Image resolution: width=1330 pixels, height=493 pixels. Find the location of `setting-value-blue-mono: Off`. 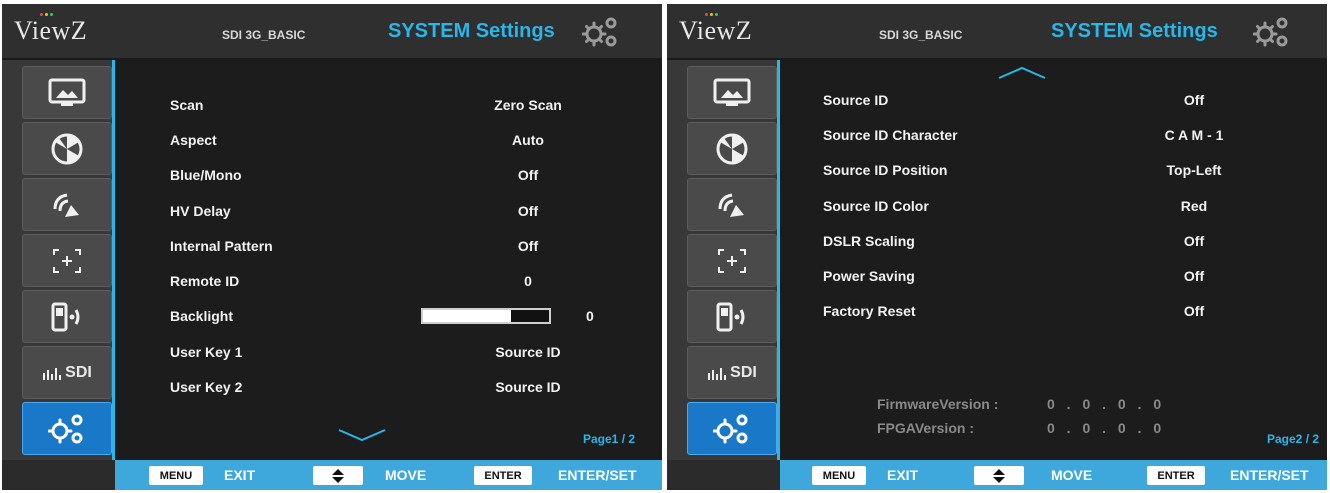

setting-value-blue-mono: Off is located at coordinates (528, 175).